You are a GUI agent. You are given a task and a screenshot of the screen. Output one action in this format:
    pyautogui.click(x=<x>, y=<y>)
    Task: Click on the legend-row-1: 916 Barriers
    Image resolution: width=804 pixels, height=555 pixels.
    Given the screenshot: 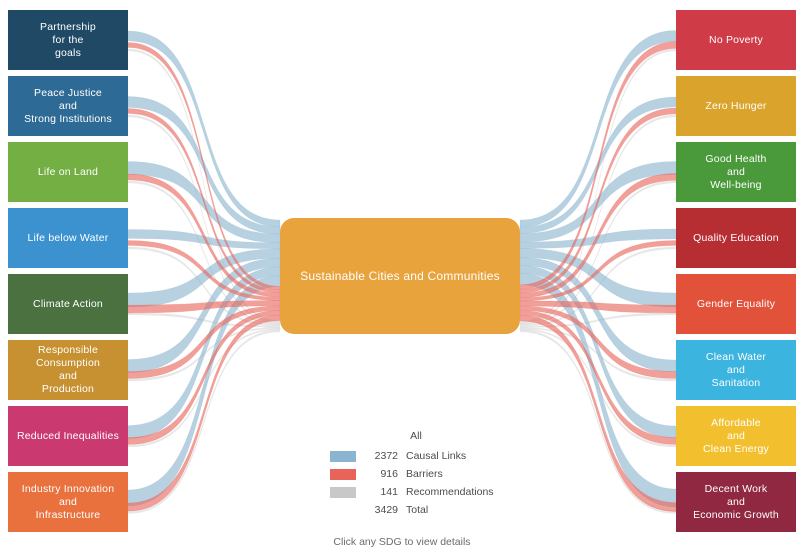 What is the action you would take?
    pyautogui.click(x=430, y=474)
    